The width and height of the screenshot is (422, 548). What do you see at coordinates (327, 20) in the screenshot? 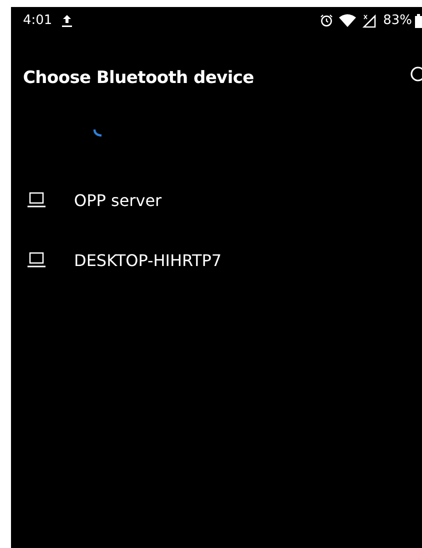
I see `alarm-icon` at bounding box center [327, 20].